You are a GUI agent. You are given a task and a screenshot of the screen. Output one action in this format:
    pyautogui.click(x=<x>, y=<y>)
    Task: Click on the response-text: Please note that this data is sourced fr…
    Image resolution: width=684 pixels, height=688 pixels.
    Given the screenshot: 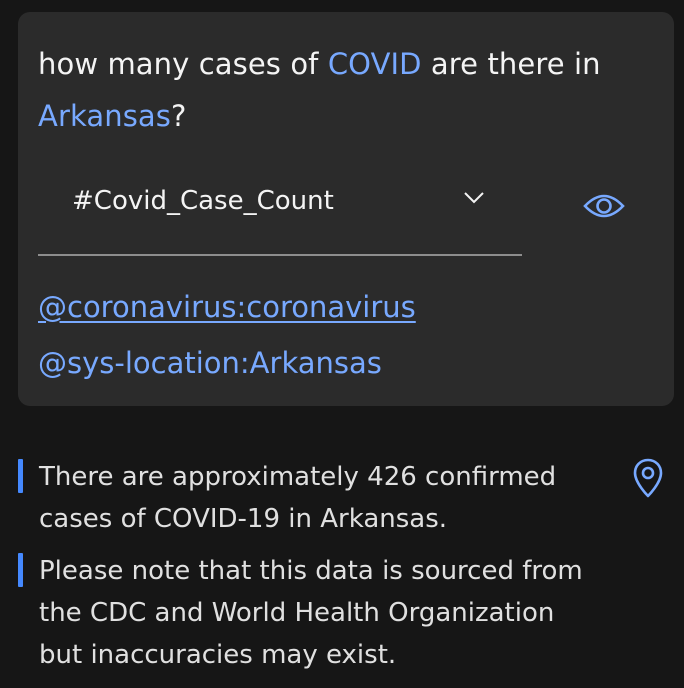 What is the action you would take?
    pyautogui.click(x=311, y=613)
    